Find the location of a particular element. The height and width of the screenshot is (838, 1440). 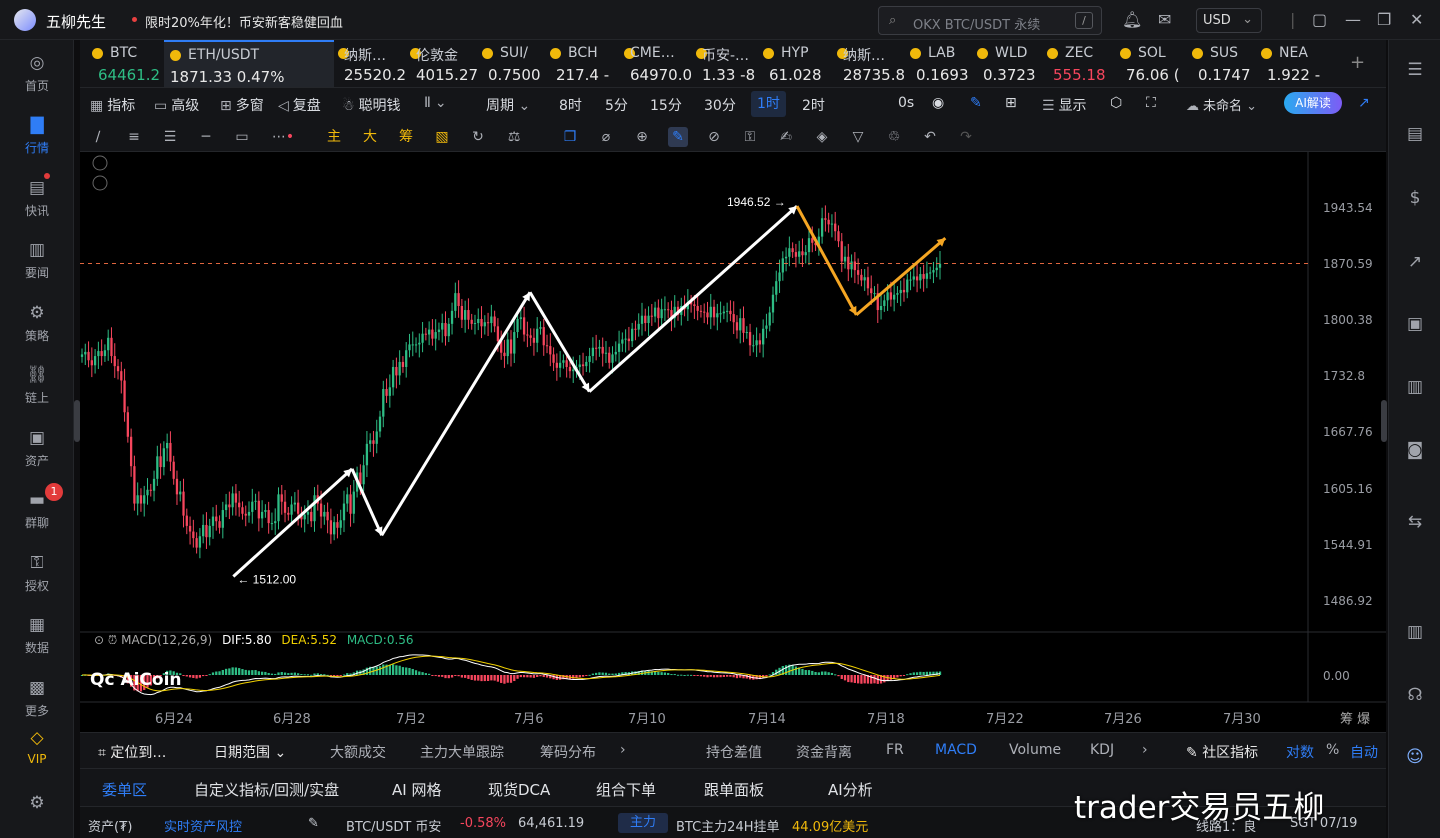

add-panel-icon: ⊞ is located at coordinates (1011, 103).